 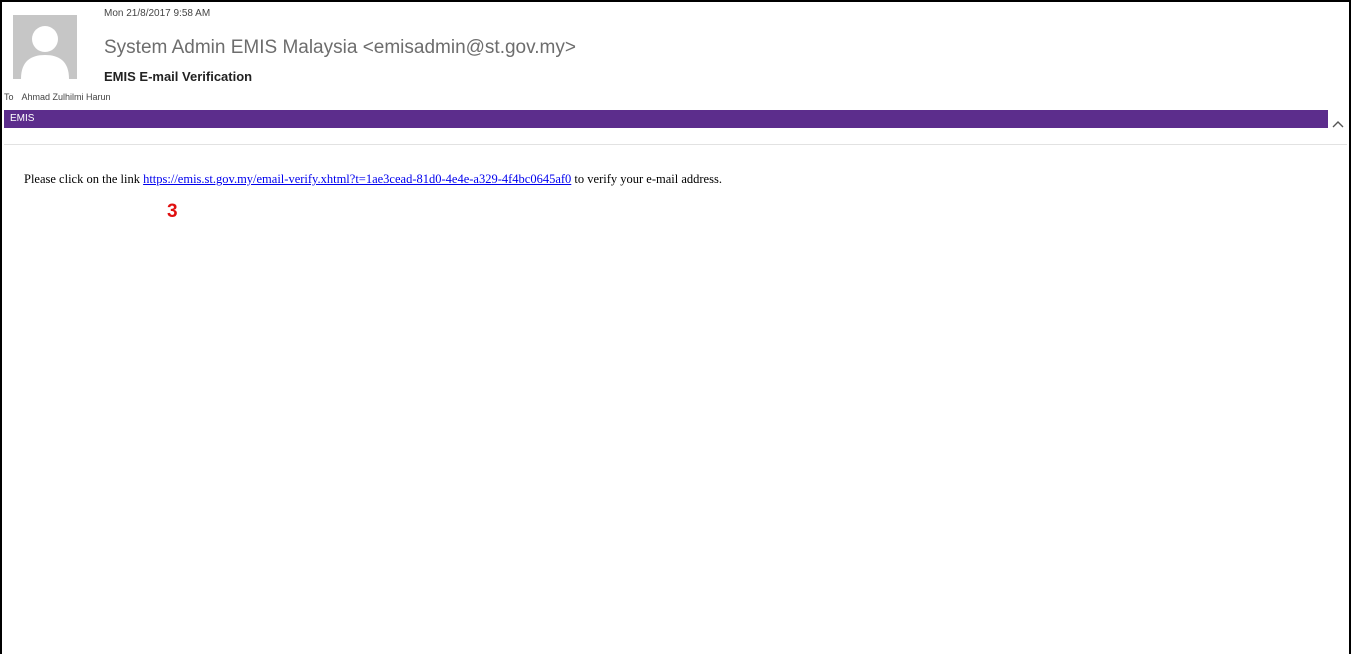 I want to click on header-divider, so click(x=675, y=144).